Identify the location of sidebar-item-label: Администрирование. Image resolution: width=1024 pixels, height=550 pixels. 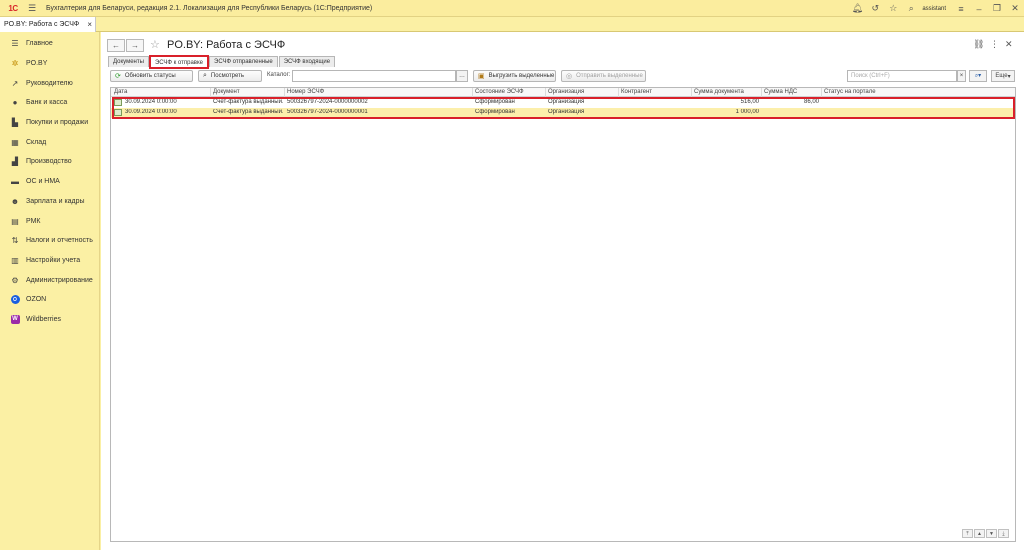
(59, 280).